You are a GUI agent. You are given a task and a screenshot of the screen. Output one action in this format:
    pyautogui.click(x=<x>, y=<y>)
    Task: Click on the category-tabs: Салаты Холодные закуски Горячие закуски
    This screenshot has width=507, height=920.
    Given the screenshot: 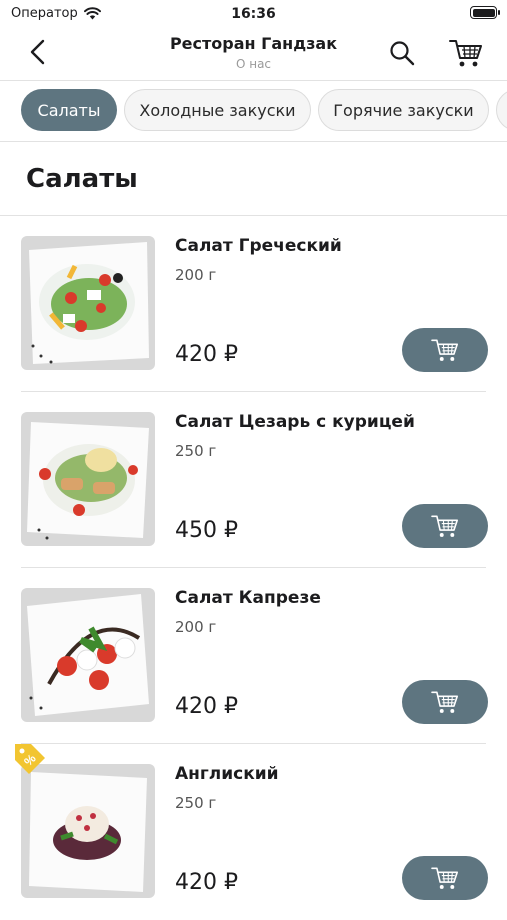 What is the action you would take?
    pyautogui.click(x=253, y=111)
    